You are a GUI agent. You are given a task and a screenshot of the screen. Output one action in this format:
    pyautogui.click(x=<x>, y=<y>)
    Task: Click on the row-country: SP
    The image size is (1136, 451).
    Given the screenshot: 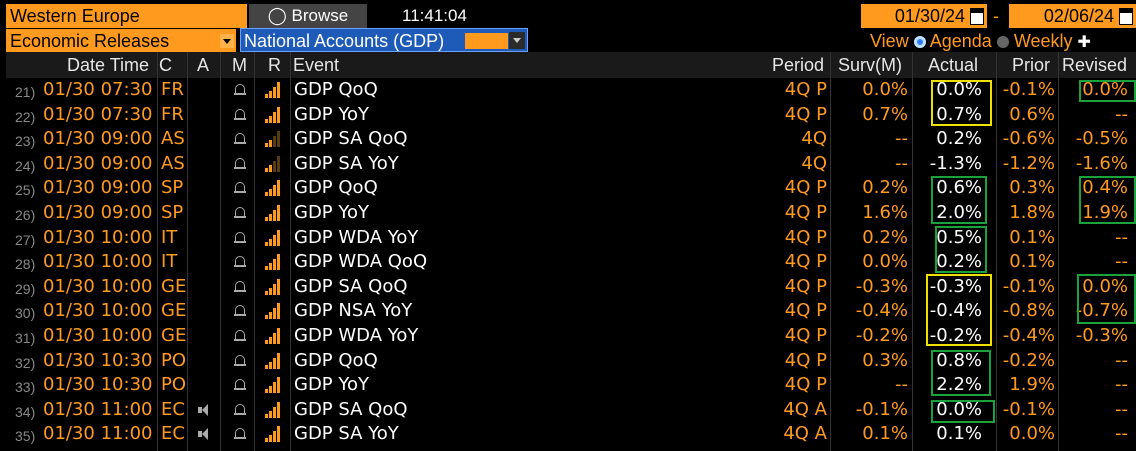 What is the action you would take?
    pyautogui.click(x=172, y=188)
    